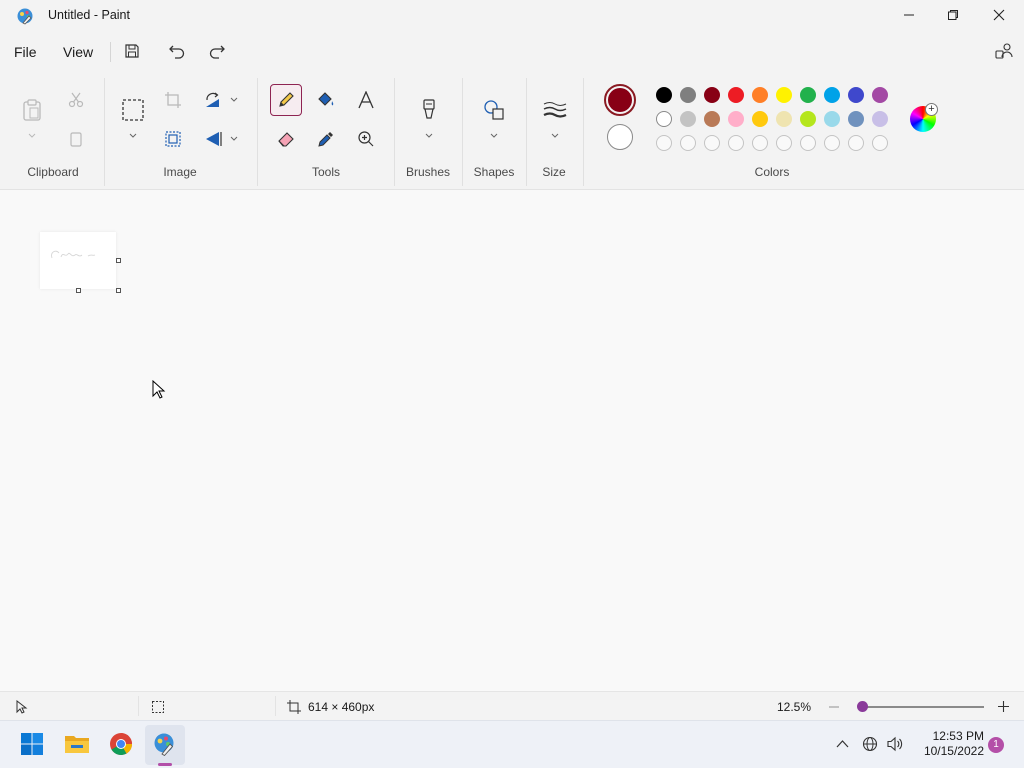 Image resolution: width=1024 pixels, height=768 pixels. I want to click on restore-button, so click(953, 15).